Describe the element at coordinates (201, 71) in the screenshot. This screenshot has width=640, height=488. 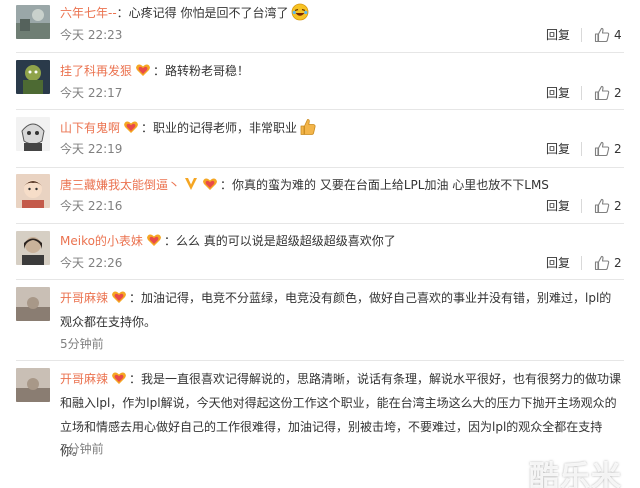
I see `comment-text: ：路转粉老哥稳！` at that location.